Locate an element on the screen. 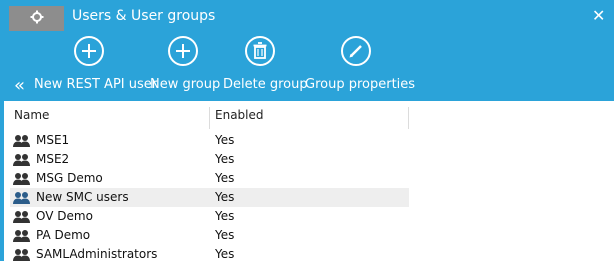 This screenshot has height=266, width=614. group-name: SAMLAdministrators is located at coordinates (97, 254).